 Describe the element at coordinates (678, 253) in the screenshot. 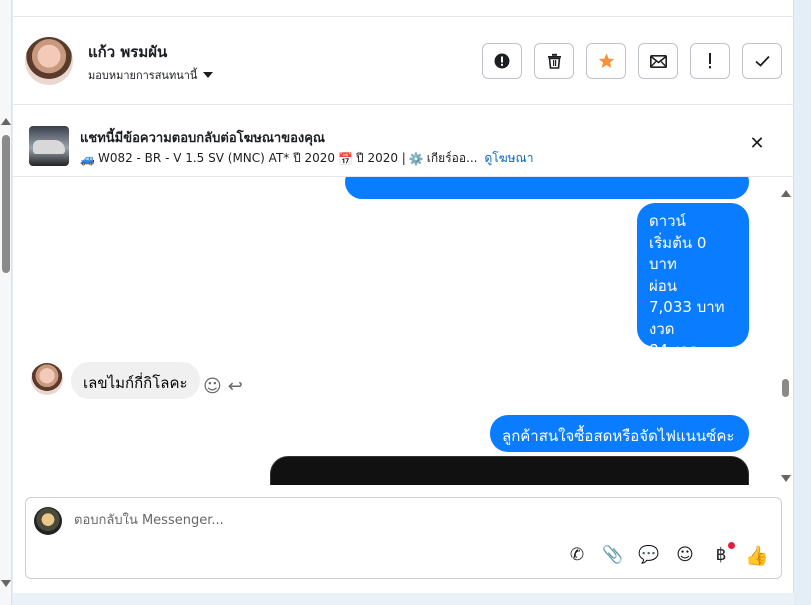

I see `message-line: เริ่มต้น 0 บาท` at that location.